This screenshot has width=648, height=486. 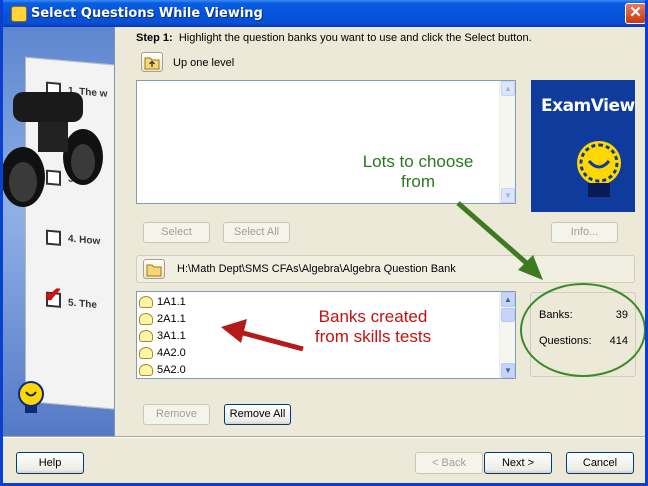 What do you see at coordinates (147, 13) in the screenshot?
I see `window-title: Select Questions While Viewing` at bounding box center [147, 13].